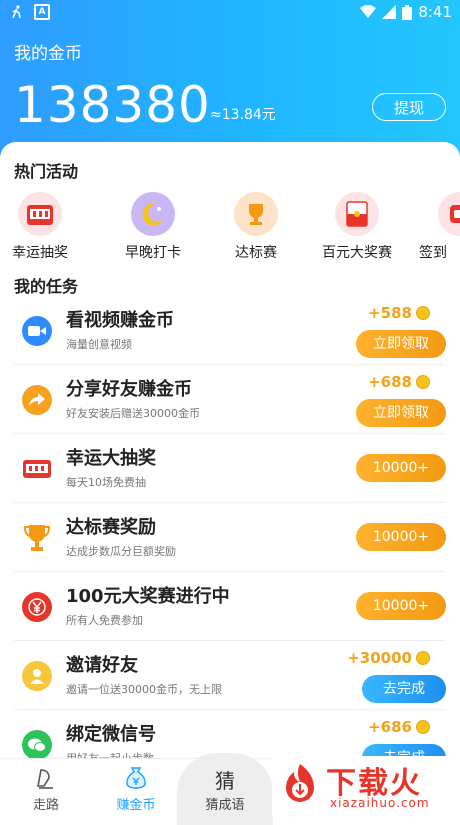 The image size is (460, 825). I want to click on activity-lucky-draw: 幸运抽奖, so click(42, 227).